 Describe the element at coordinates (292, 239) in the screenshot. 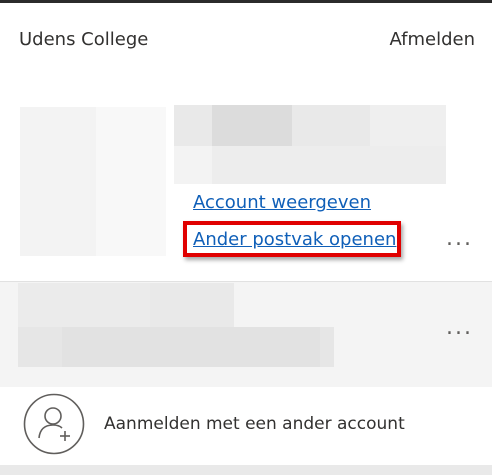

I see `highlight-box` at that location.